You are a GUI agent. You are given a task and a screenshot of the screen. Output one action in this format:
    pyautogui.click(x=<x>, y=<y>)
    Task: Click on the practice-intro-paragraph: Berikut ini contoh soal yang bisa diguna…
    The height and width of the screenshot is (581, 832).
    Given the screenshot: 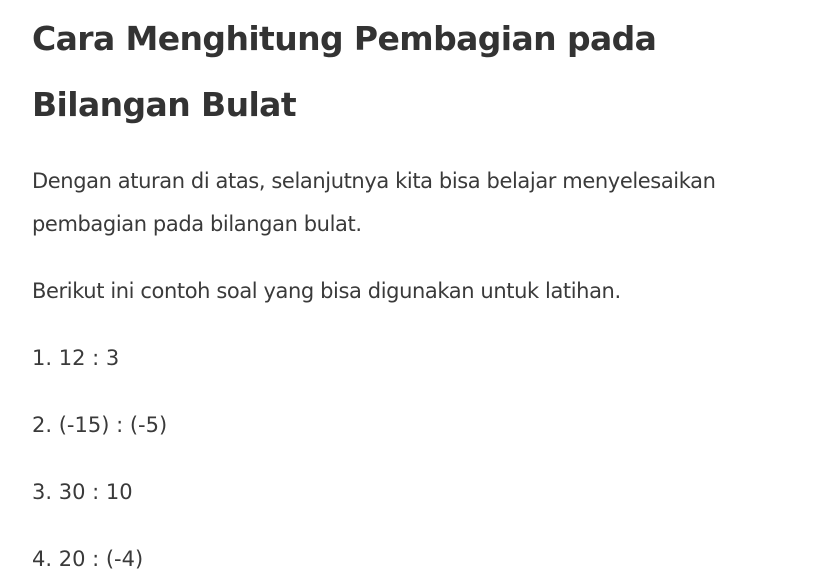 What is the action you would take?
    pyautogui.click(x=326, y=291)
    